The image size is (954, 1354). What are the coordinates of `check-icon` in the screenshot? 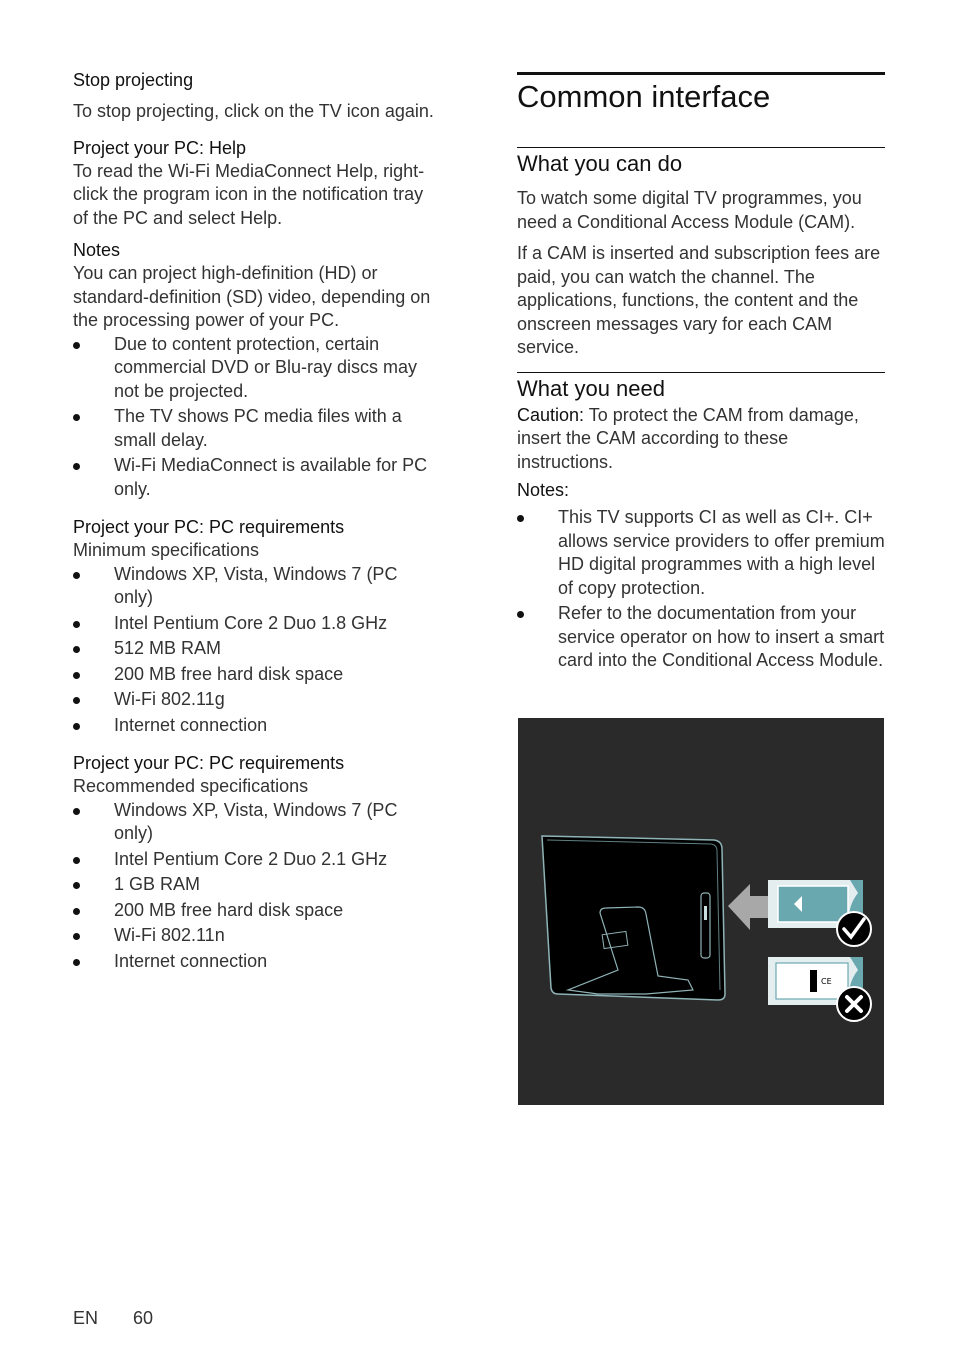 It's located at (854, 929).